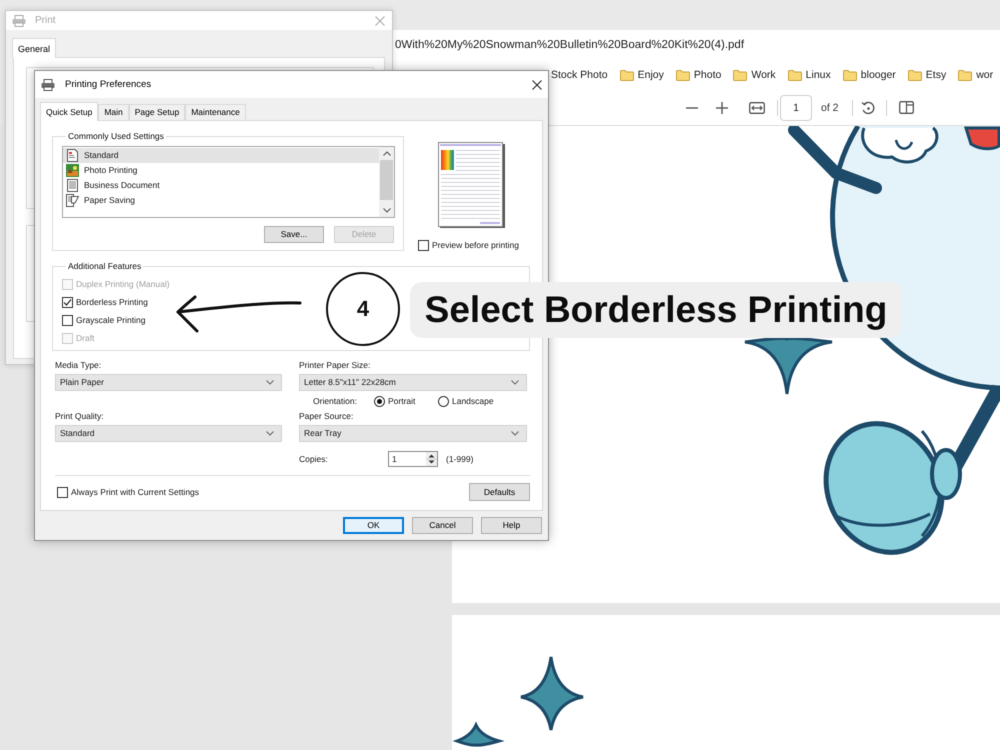  I want to click on scrollbar, so click(386, 182).